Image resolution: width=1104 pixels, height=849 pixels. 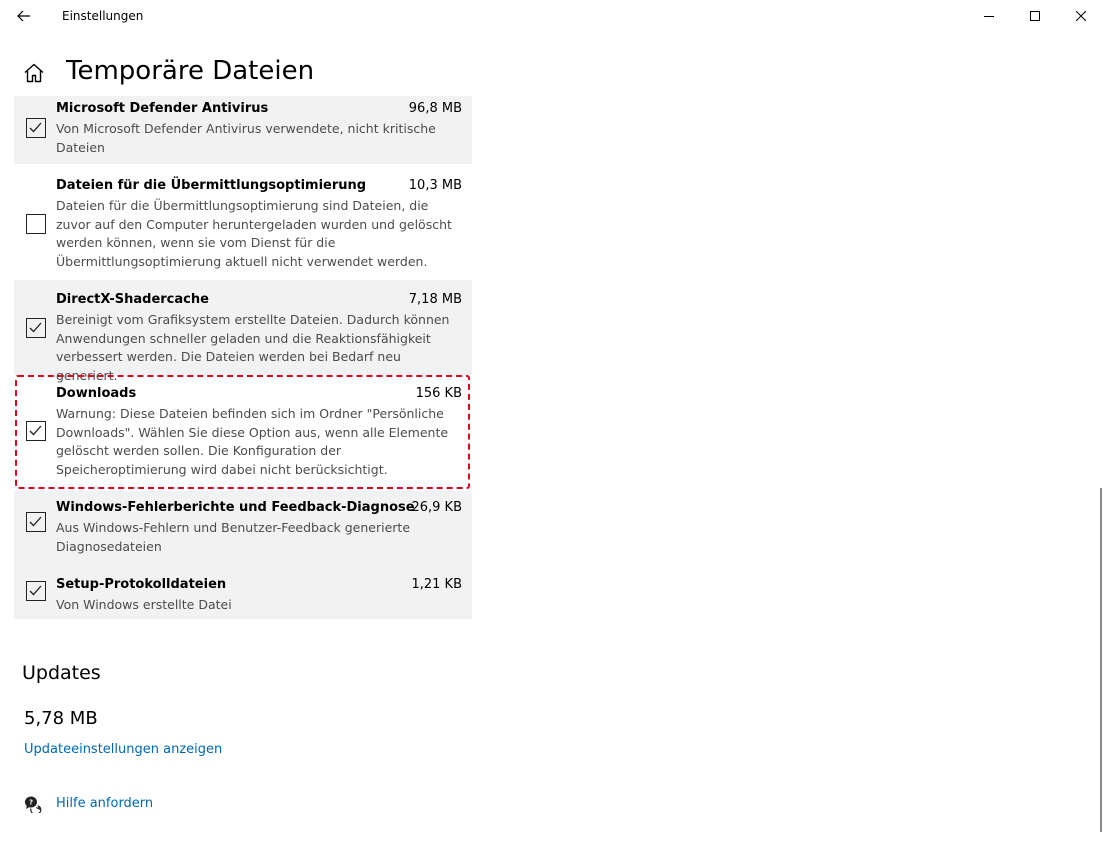 What do you see at coordinates (190, 71) in the screenshot?
I see `page-title: Temporäre Dateien` at bounding box center [190, 71].